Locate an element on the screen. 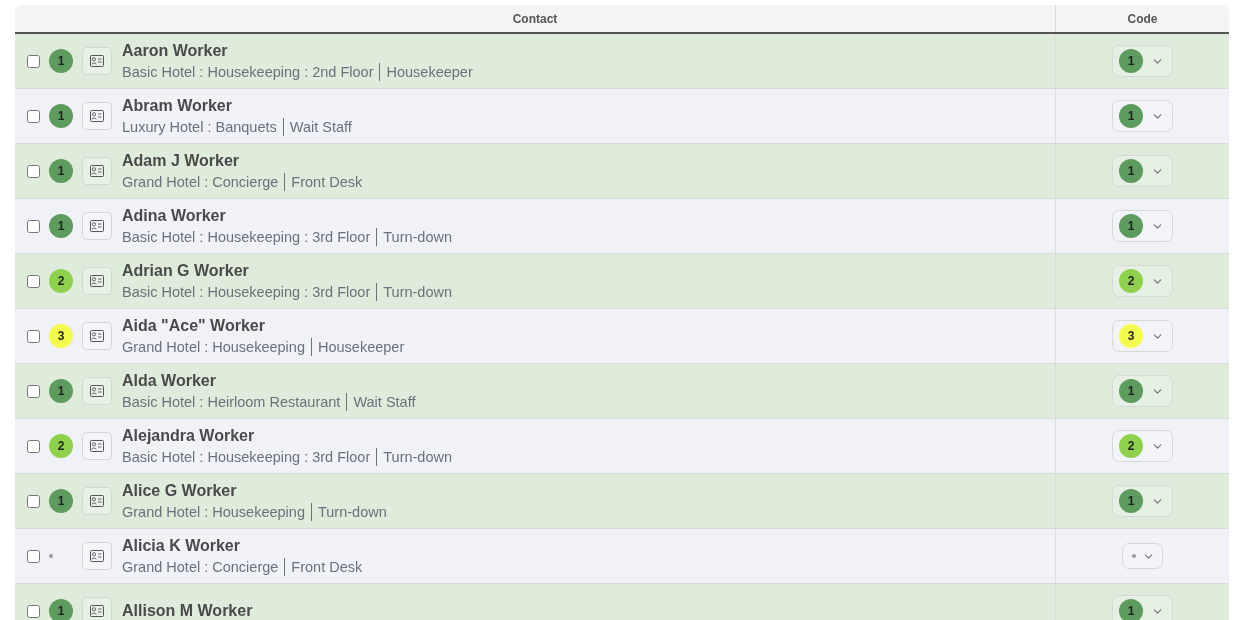 Image resolution: width=1245 pixels, height=620 pixels. column-header: Contact is located at coordinates (535, 18).